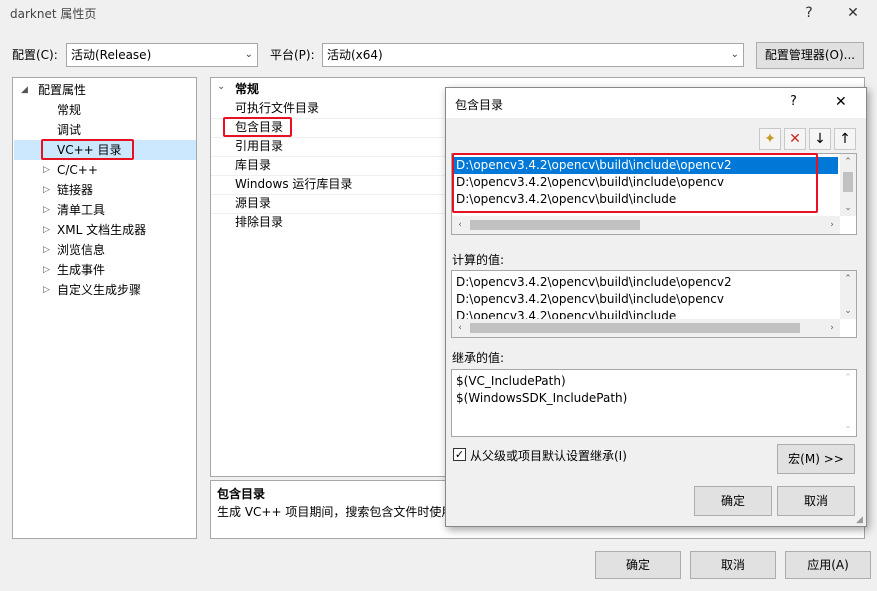 Image resolution: width=877 pixels, height=591 pixels. What do you see at coordinates (24, 90) in the screenshot?
I see `tree-expanded-icon: ◢` at bounding box center [24, 90].